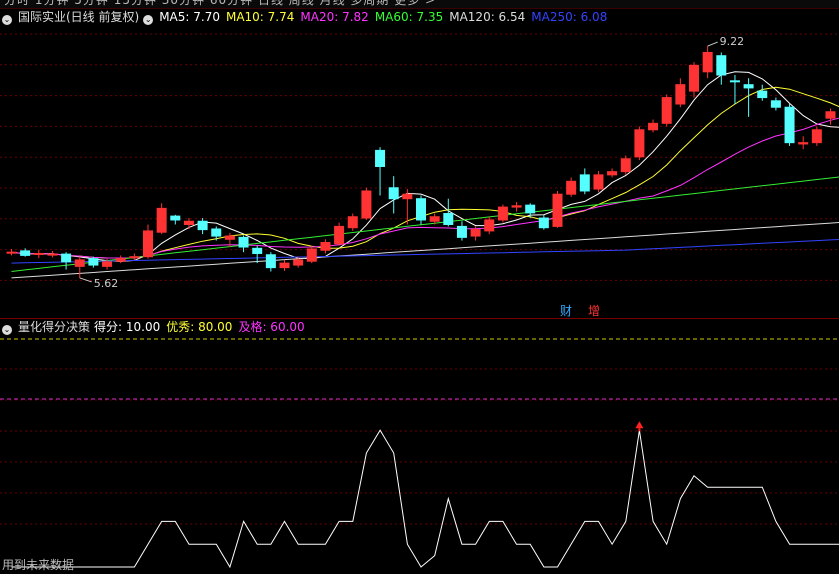  Describe the element at coordinates (189, 17) in the screenshot. I see `ma5-label: MA5: 7.70` at that location.